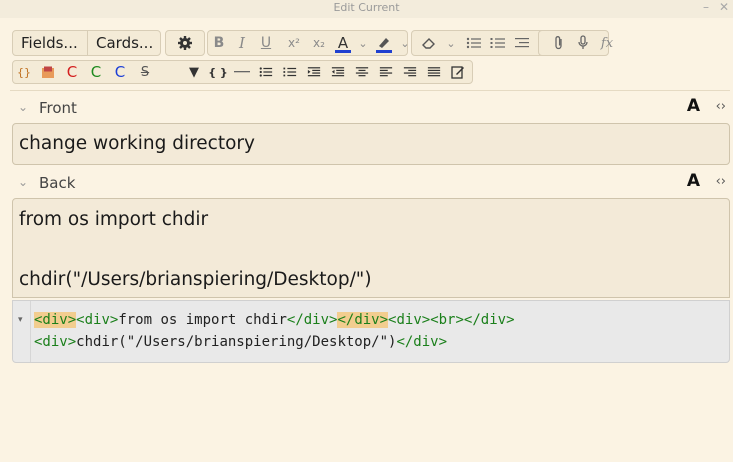 The image size is (733, 462). Describe the element at coordinates (72, 72) in the screenshot. I see `cloze-red-icon: C` at that location.